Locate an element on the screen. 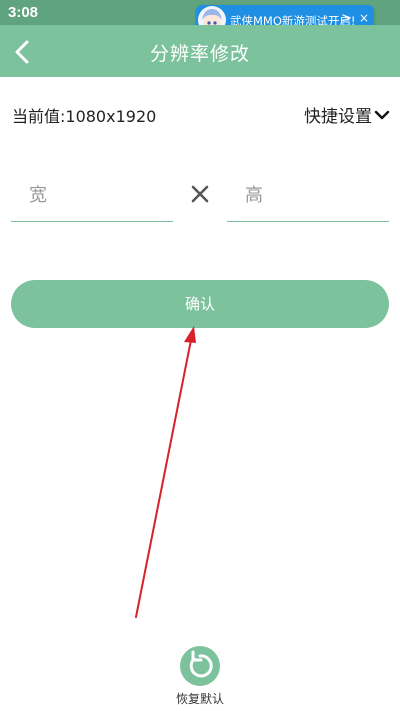  restore-icon is located at coordinates (201, 664).